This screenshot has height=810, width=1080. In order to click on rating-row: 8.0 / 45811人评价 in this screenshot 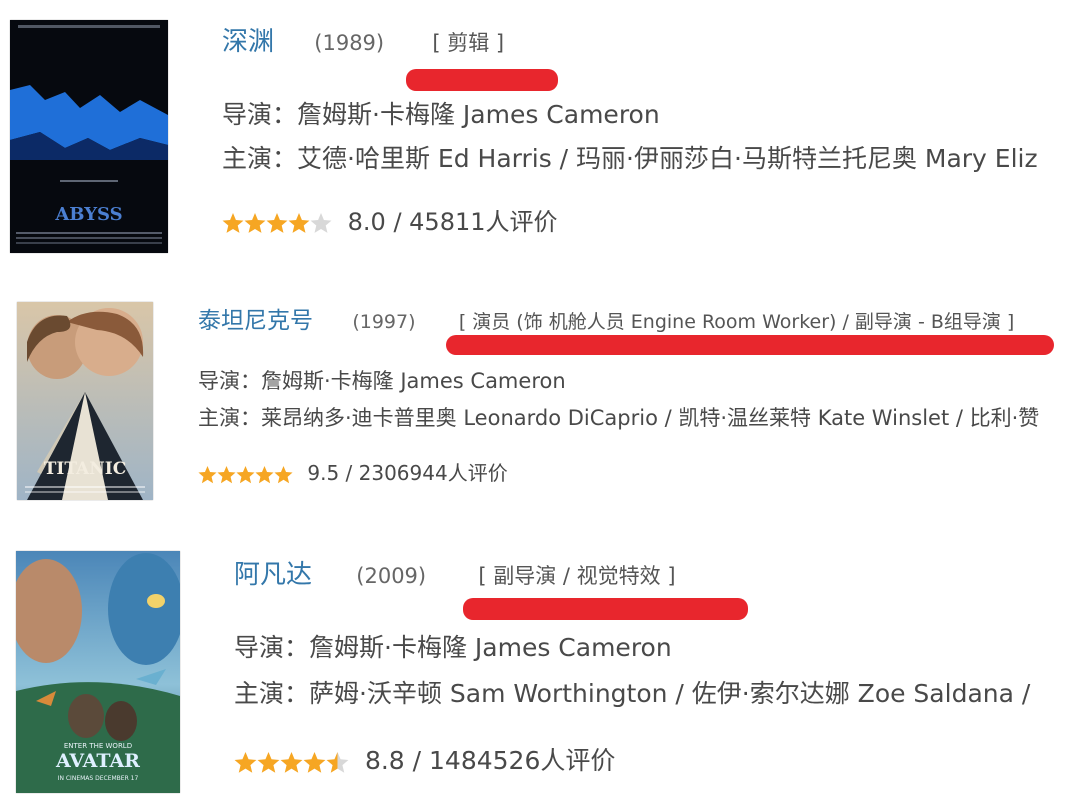, I will do `click(390, 222)`.